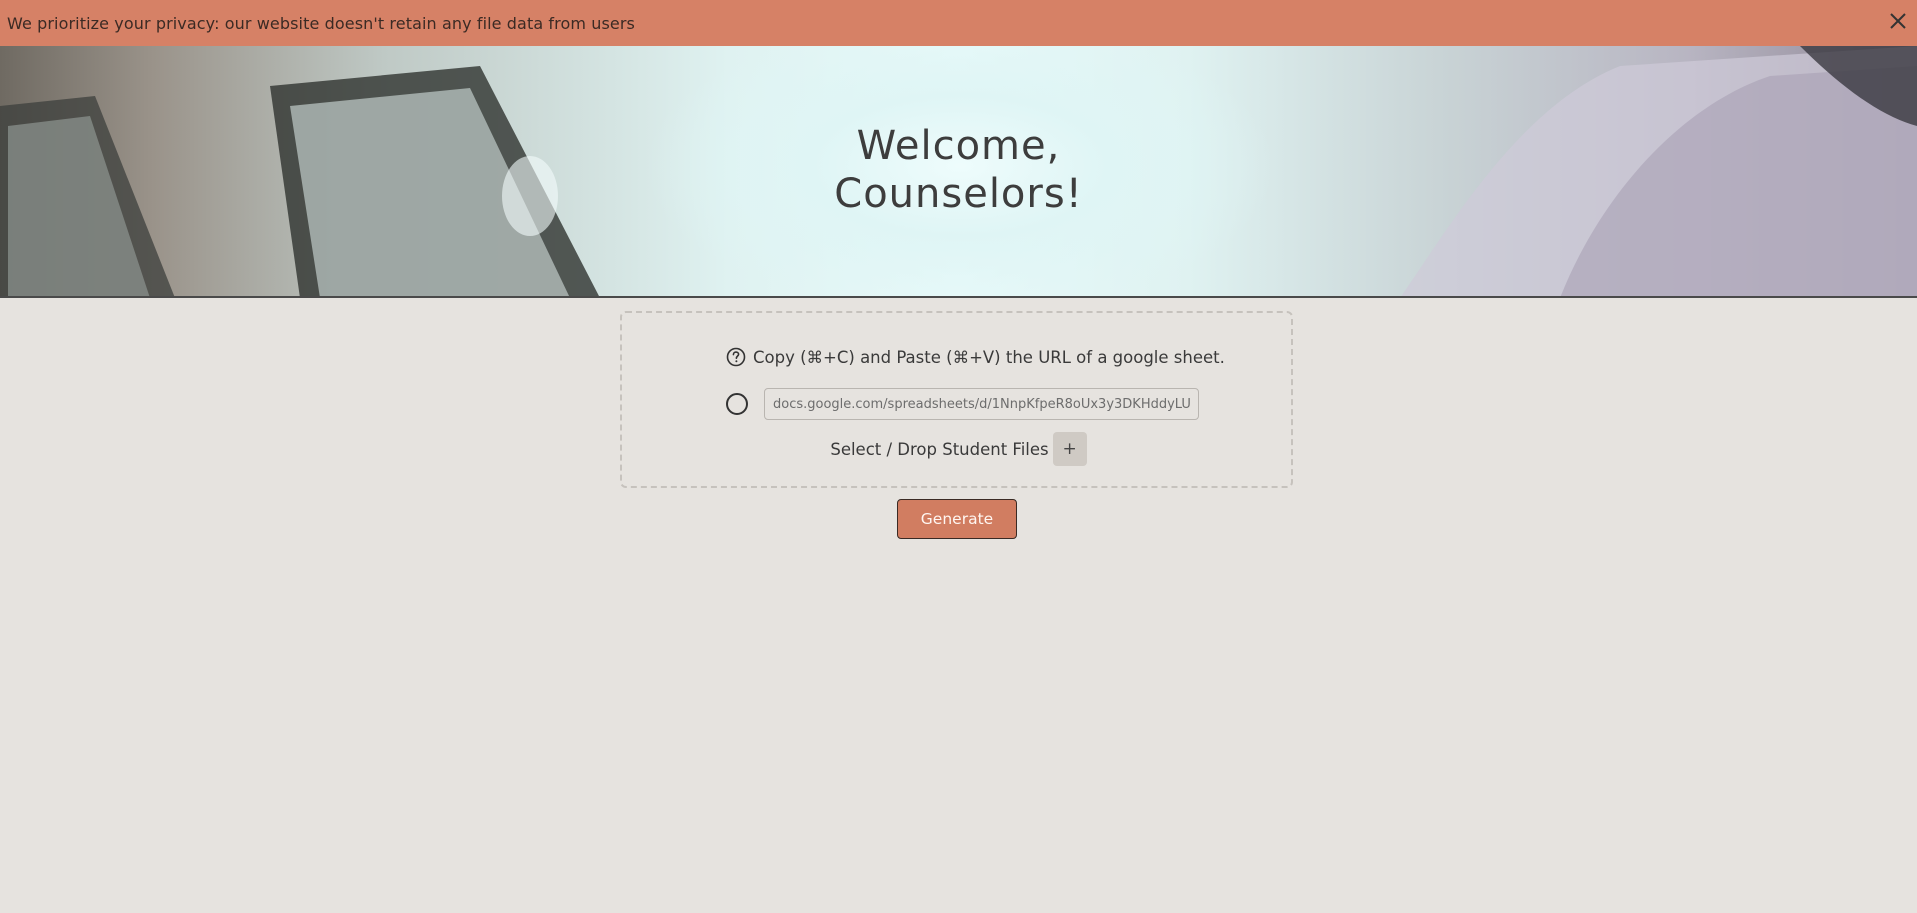 The image size is (1917, 913). I want to click on page-title: Welcome, Counselors!, so click(958, 170).